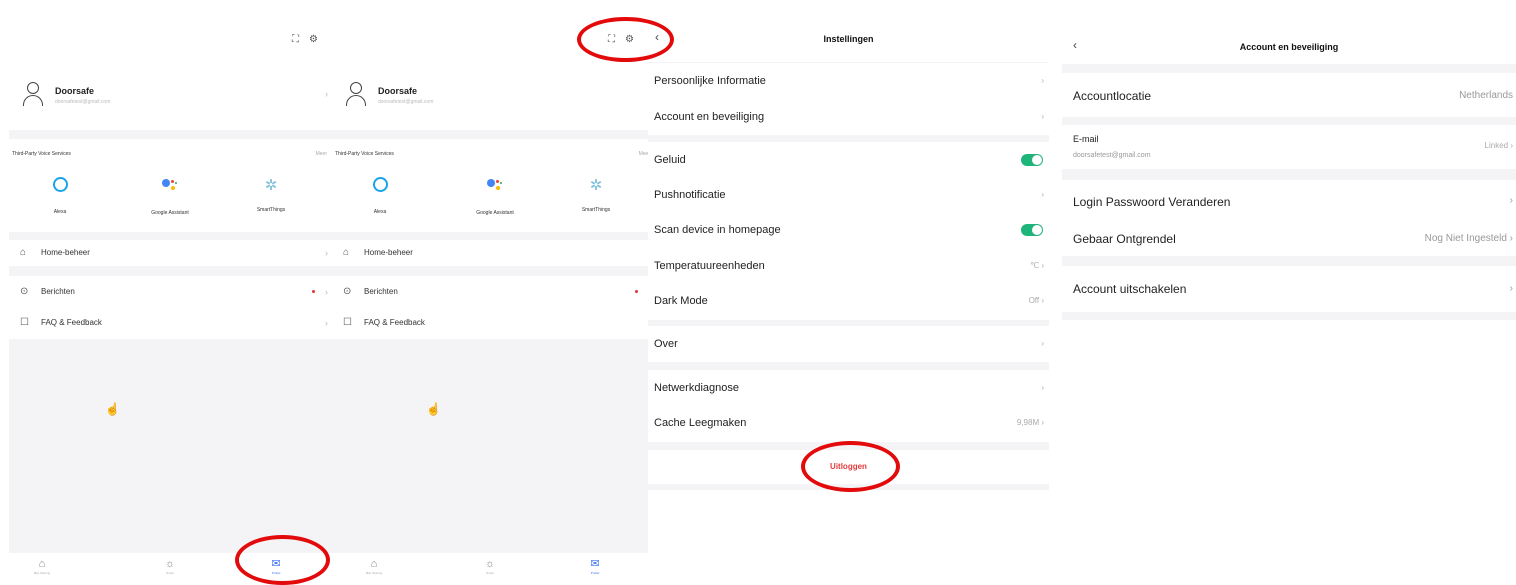 Image resolution: width=1516 pixels, height=585 pixels. What do you see at coordinates (1289, 237) in the screenshot?
I see `gesture-unlock-row: Gebaar Ontgrendel Nog Niet Ingesteld ›` at bounding box center [1289, 237].